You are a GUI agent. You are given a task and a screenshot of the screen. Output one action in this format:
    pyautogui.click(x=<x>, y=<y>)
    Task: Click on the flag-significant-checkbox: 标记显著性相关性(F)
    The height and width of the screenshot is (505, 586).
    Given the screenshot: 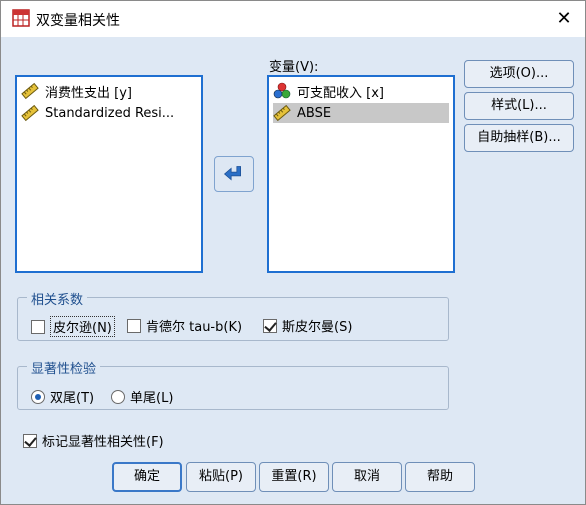 What is the action you would take?
    pyautogui.click(x=93, y=440)
    